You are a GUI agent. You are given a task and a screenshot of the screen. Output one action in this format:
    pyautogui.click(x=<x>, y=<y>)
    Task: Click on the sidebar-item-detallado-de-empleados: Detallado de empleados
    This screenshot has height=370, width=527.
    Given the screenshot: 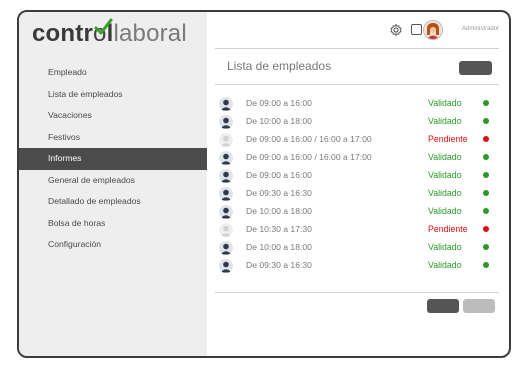 What is the action you would take?
    pyautogui.click(x=113, y=202)
    